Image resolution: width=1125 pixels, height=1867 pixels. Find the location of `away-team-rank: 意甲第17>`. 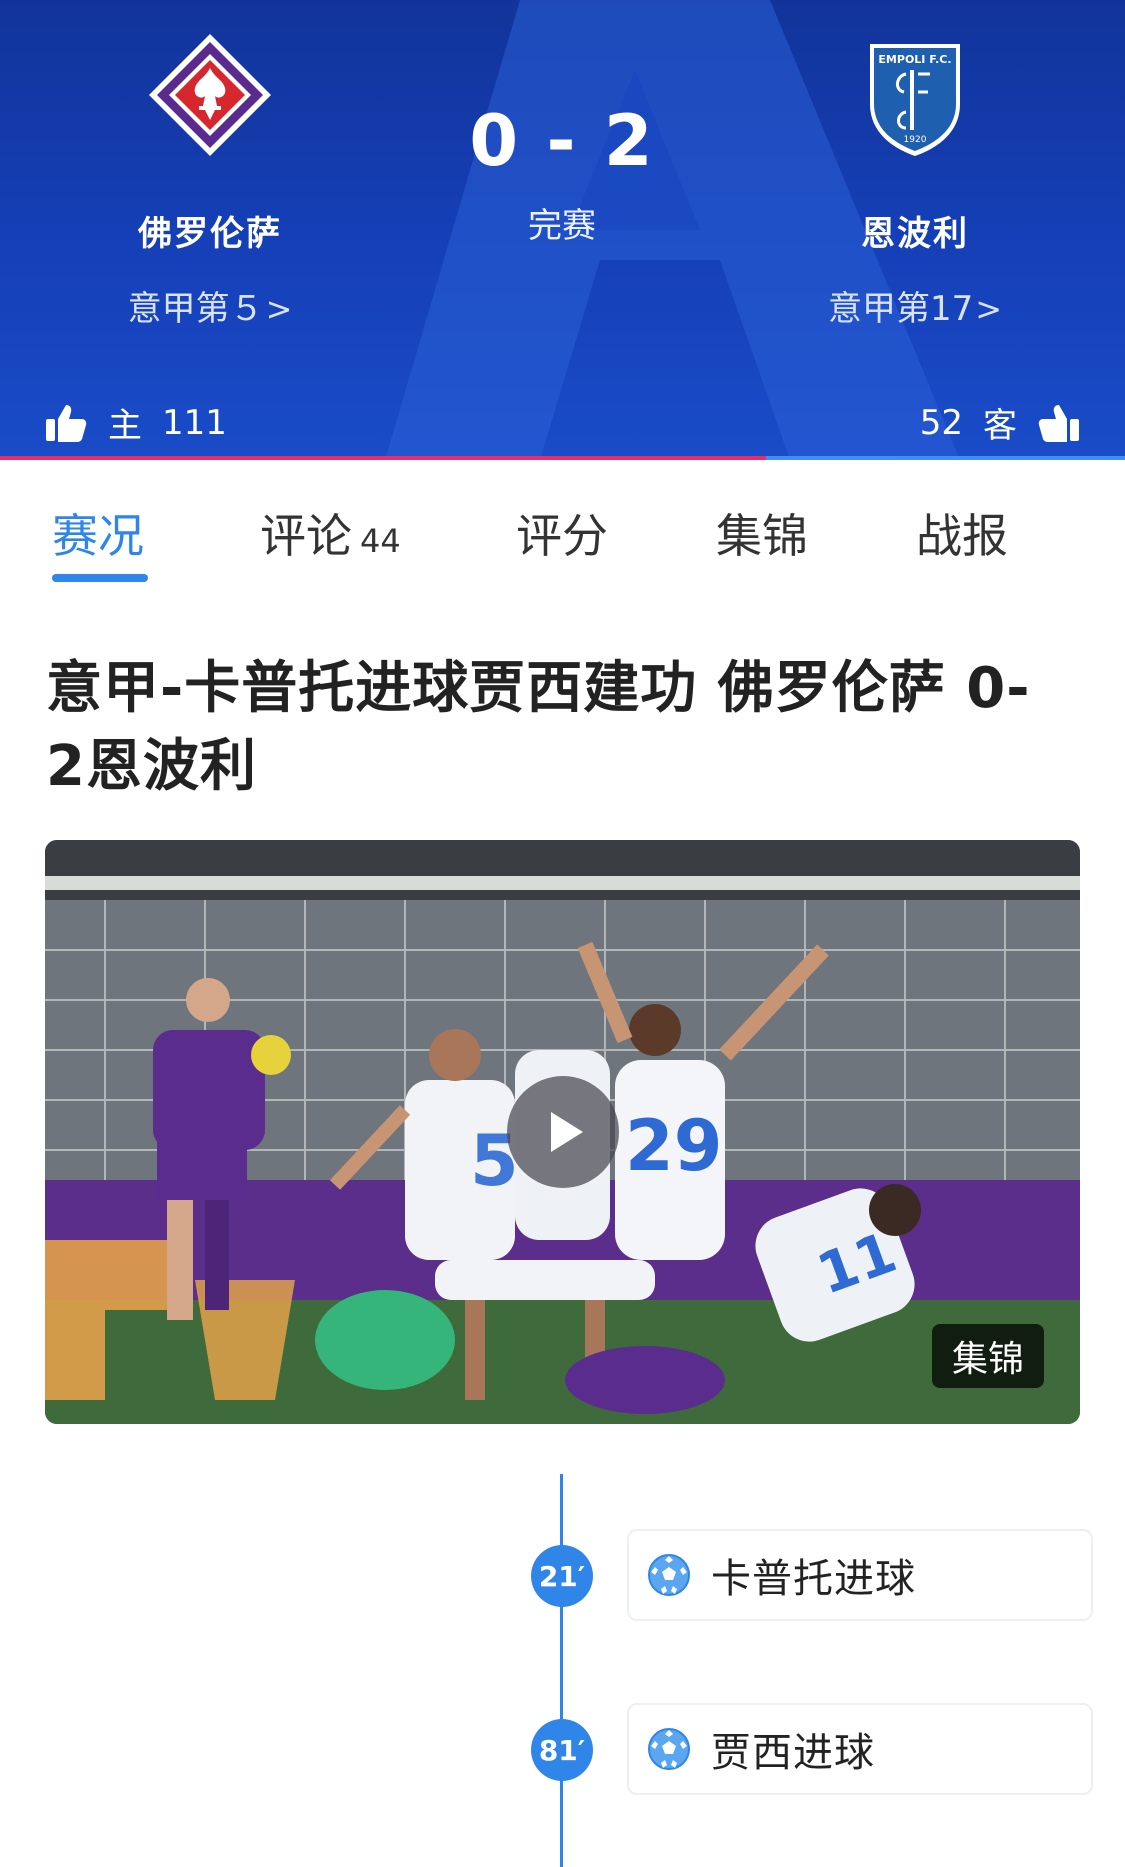

away-team-rank: 意甲第17> is located at coordinates (915, 305).